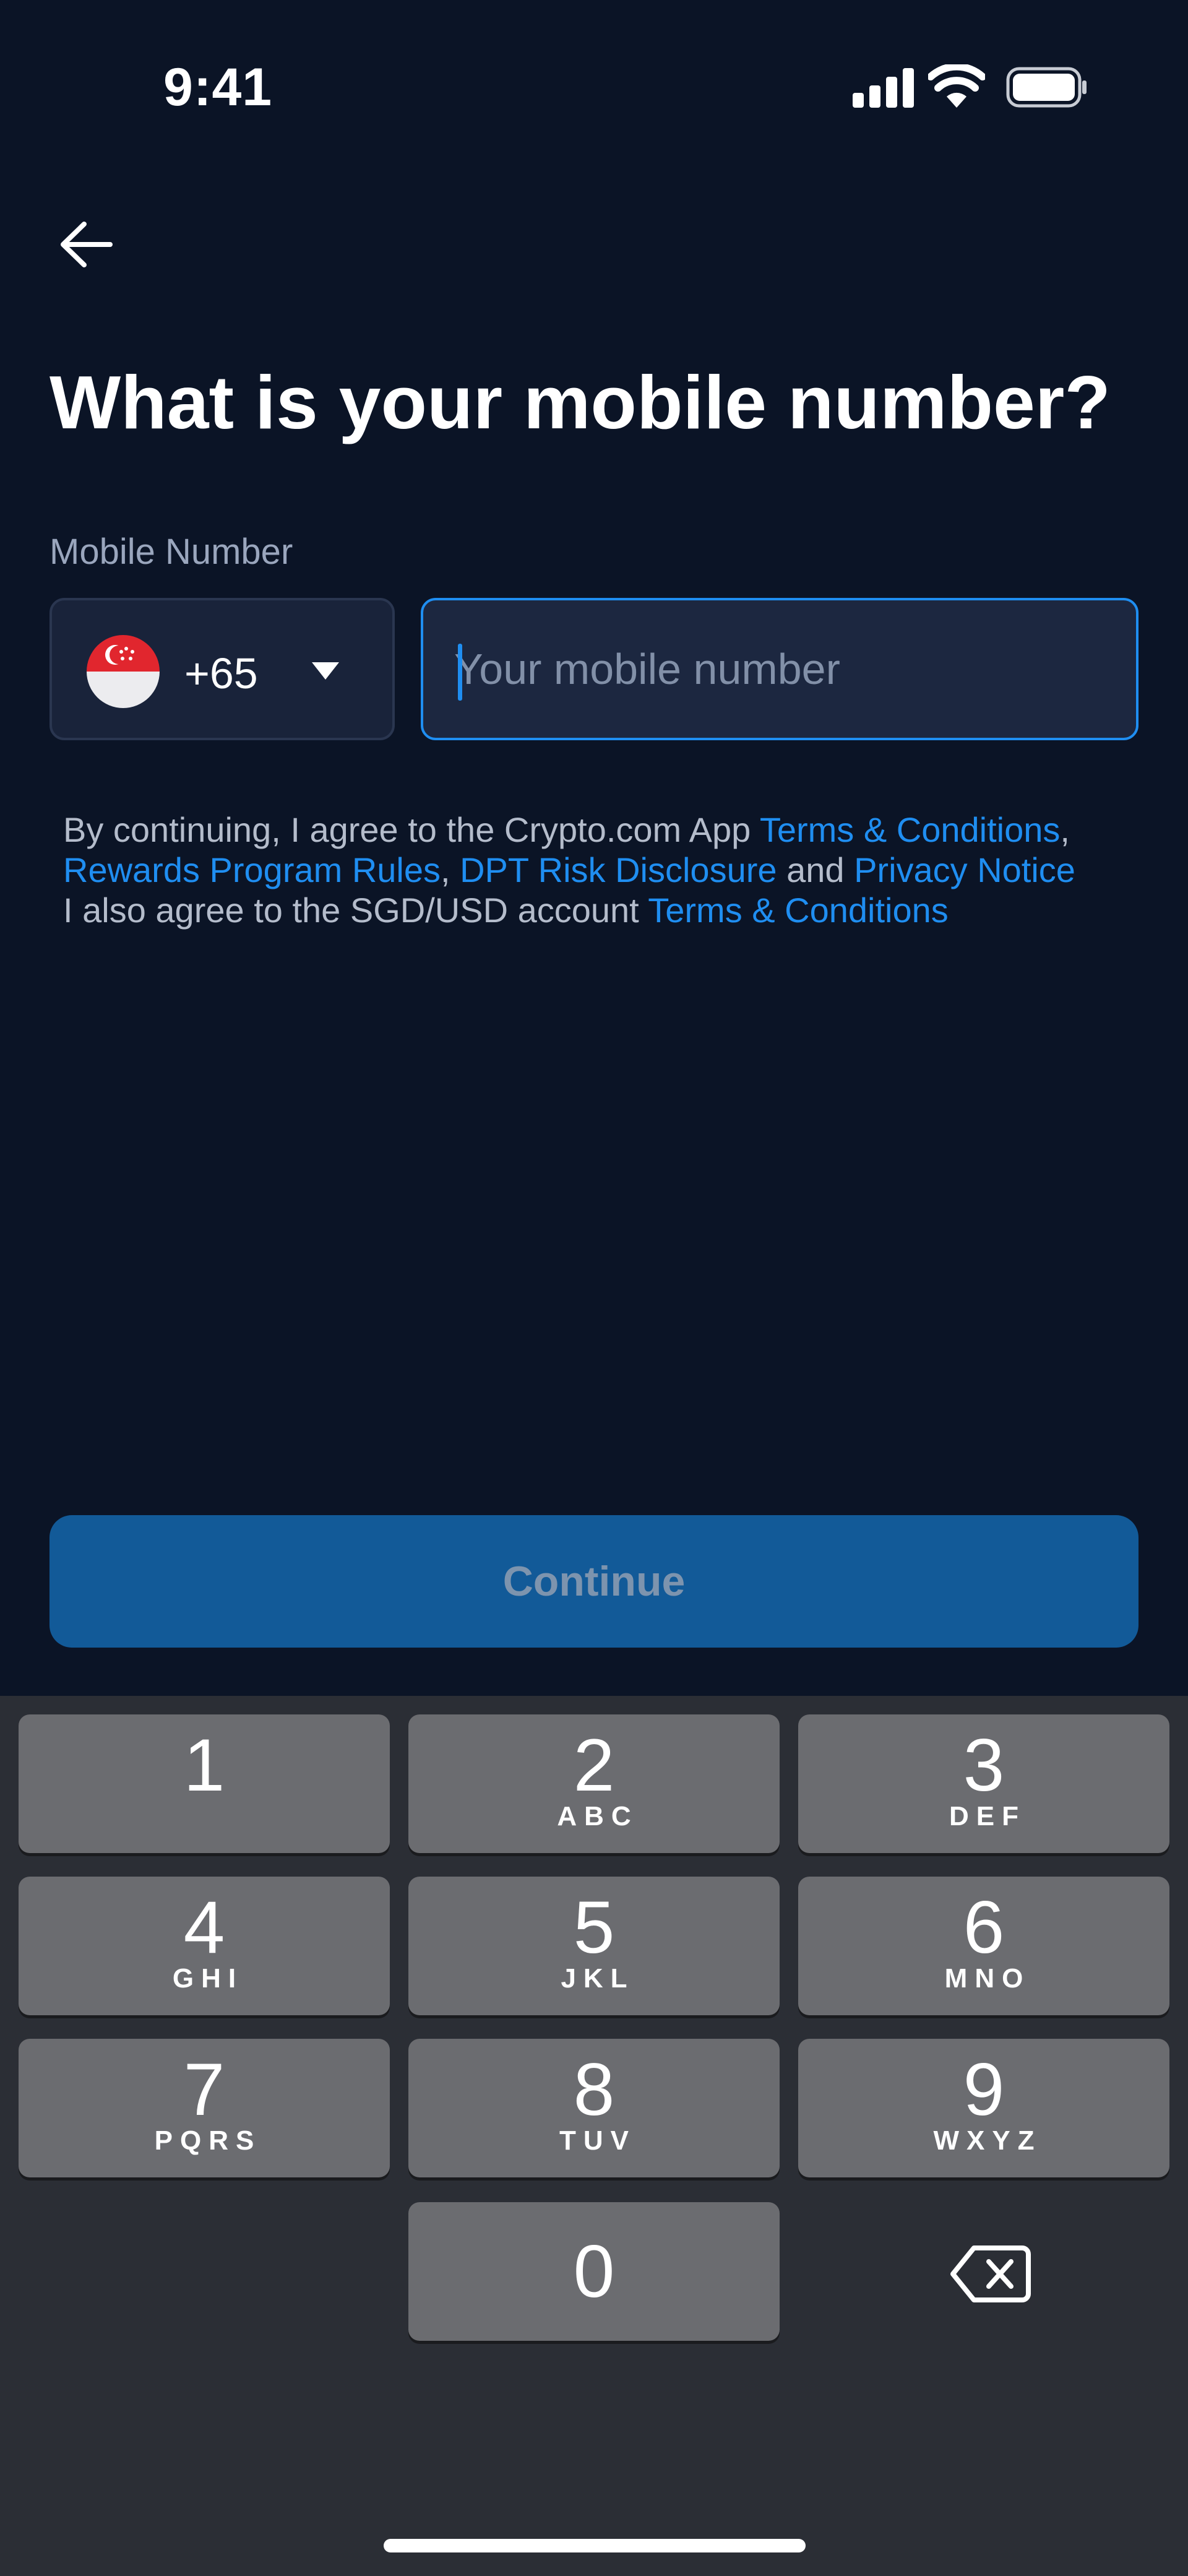 The height and width of the screenshot is (2576, 1188). I want to click on key-letters: JKL, so click(598, 1978).